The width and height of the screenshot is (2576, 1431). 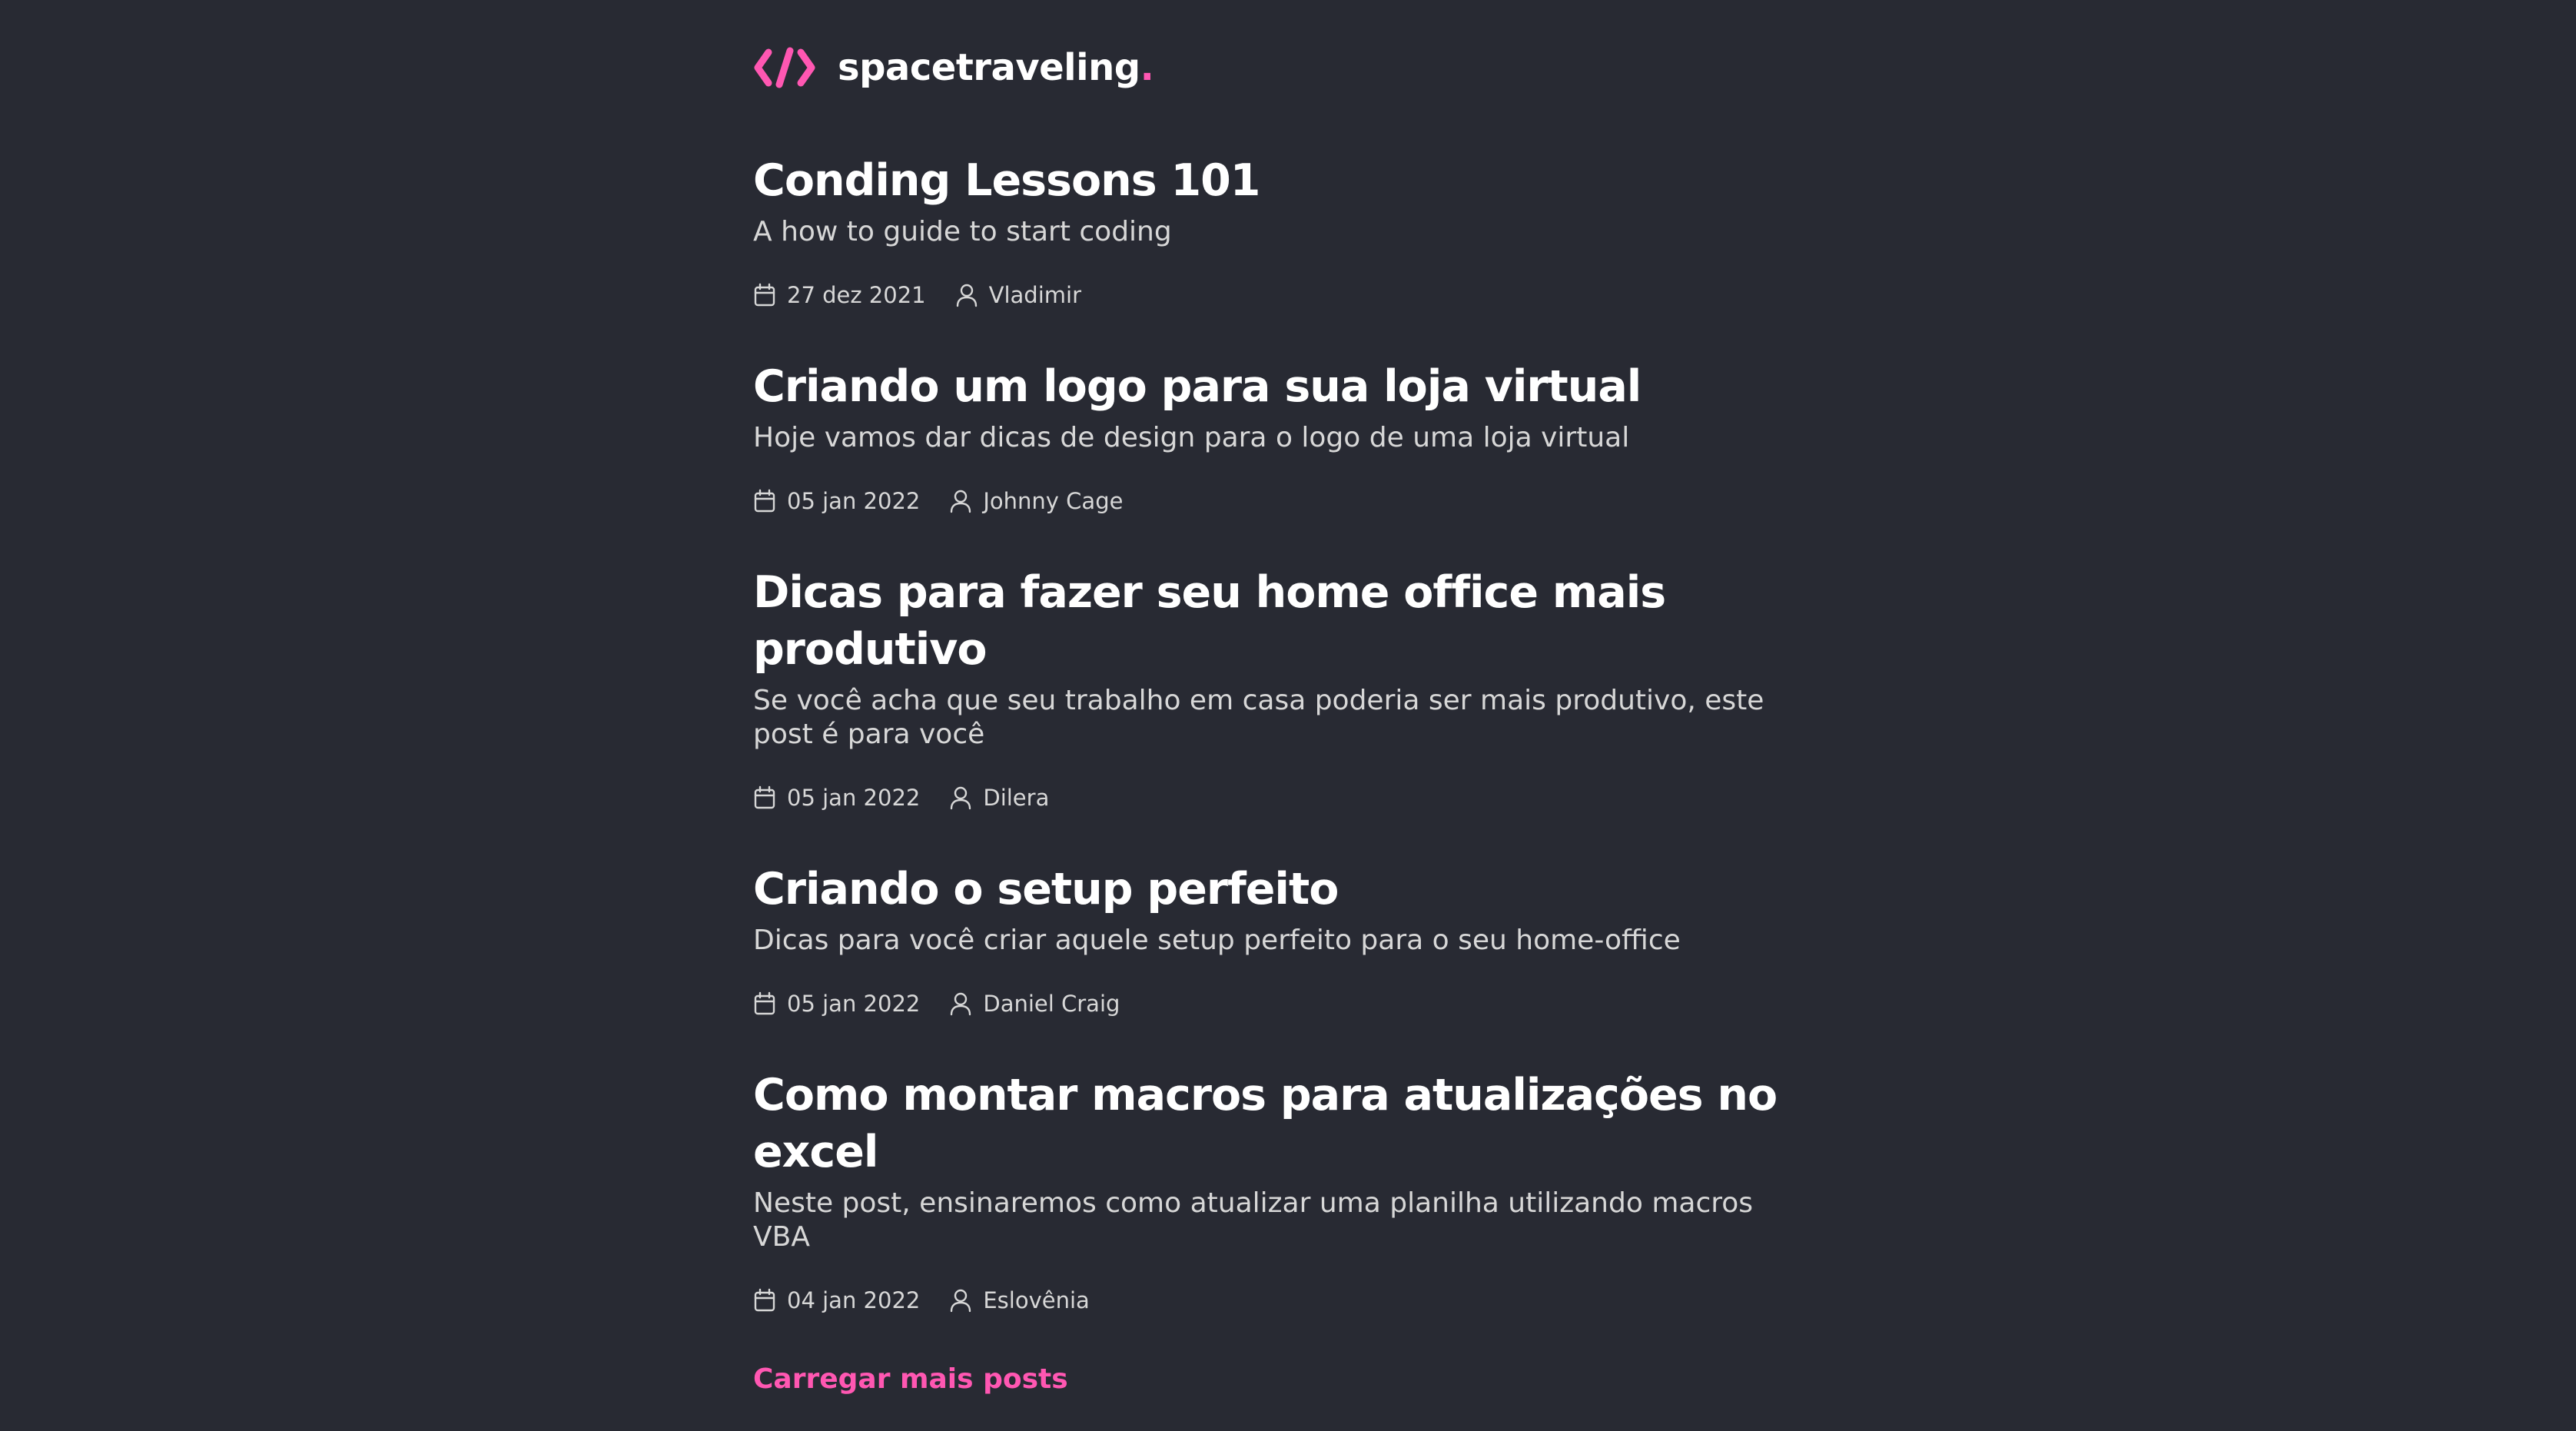 What do you see at coordinates (1291, 1004) in the screenshot?
I see `post-meta: 05 jan 2022 Daniel Craig` at bounding box center [1291, 1004].